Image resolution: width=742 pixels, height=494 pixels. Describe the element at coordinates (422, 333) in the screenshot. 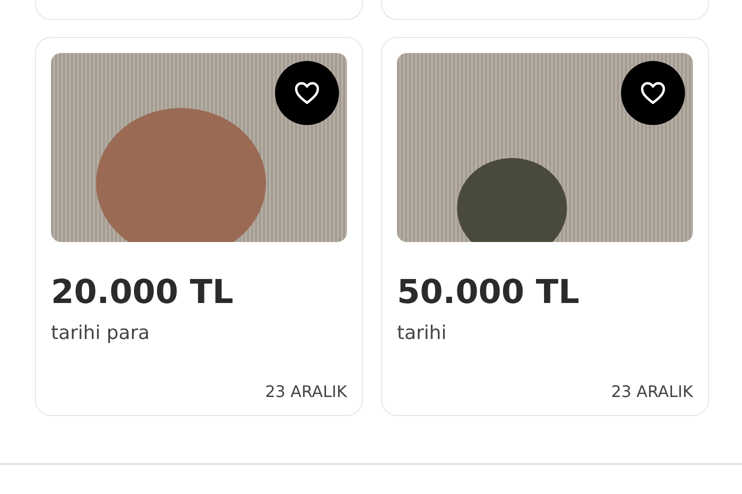

I see `listing-title: tarihi` at that location.